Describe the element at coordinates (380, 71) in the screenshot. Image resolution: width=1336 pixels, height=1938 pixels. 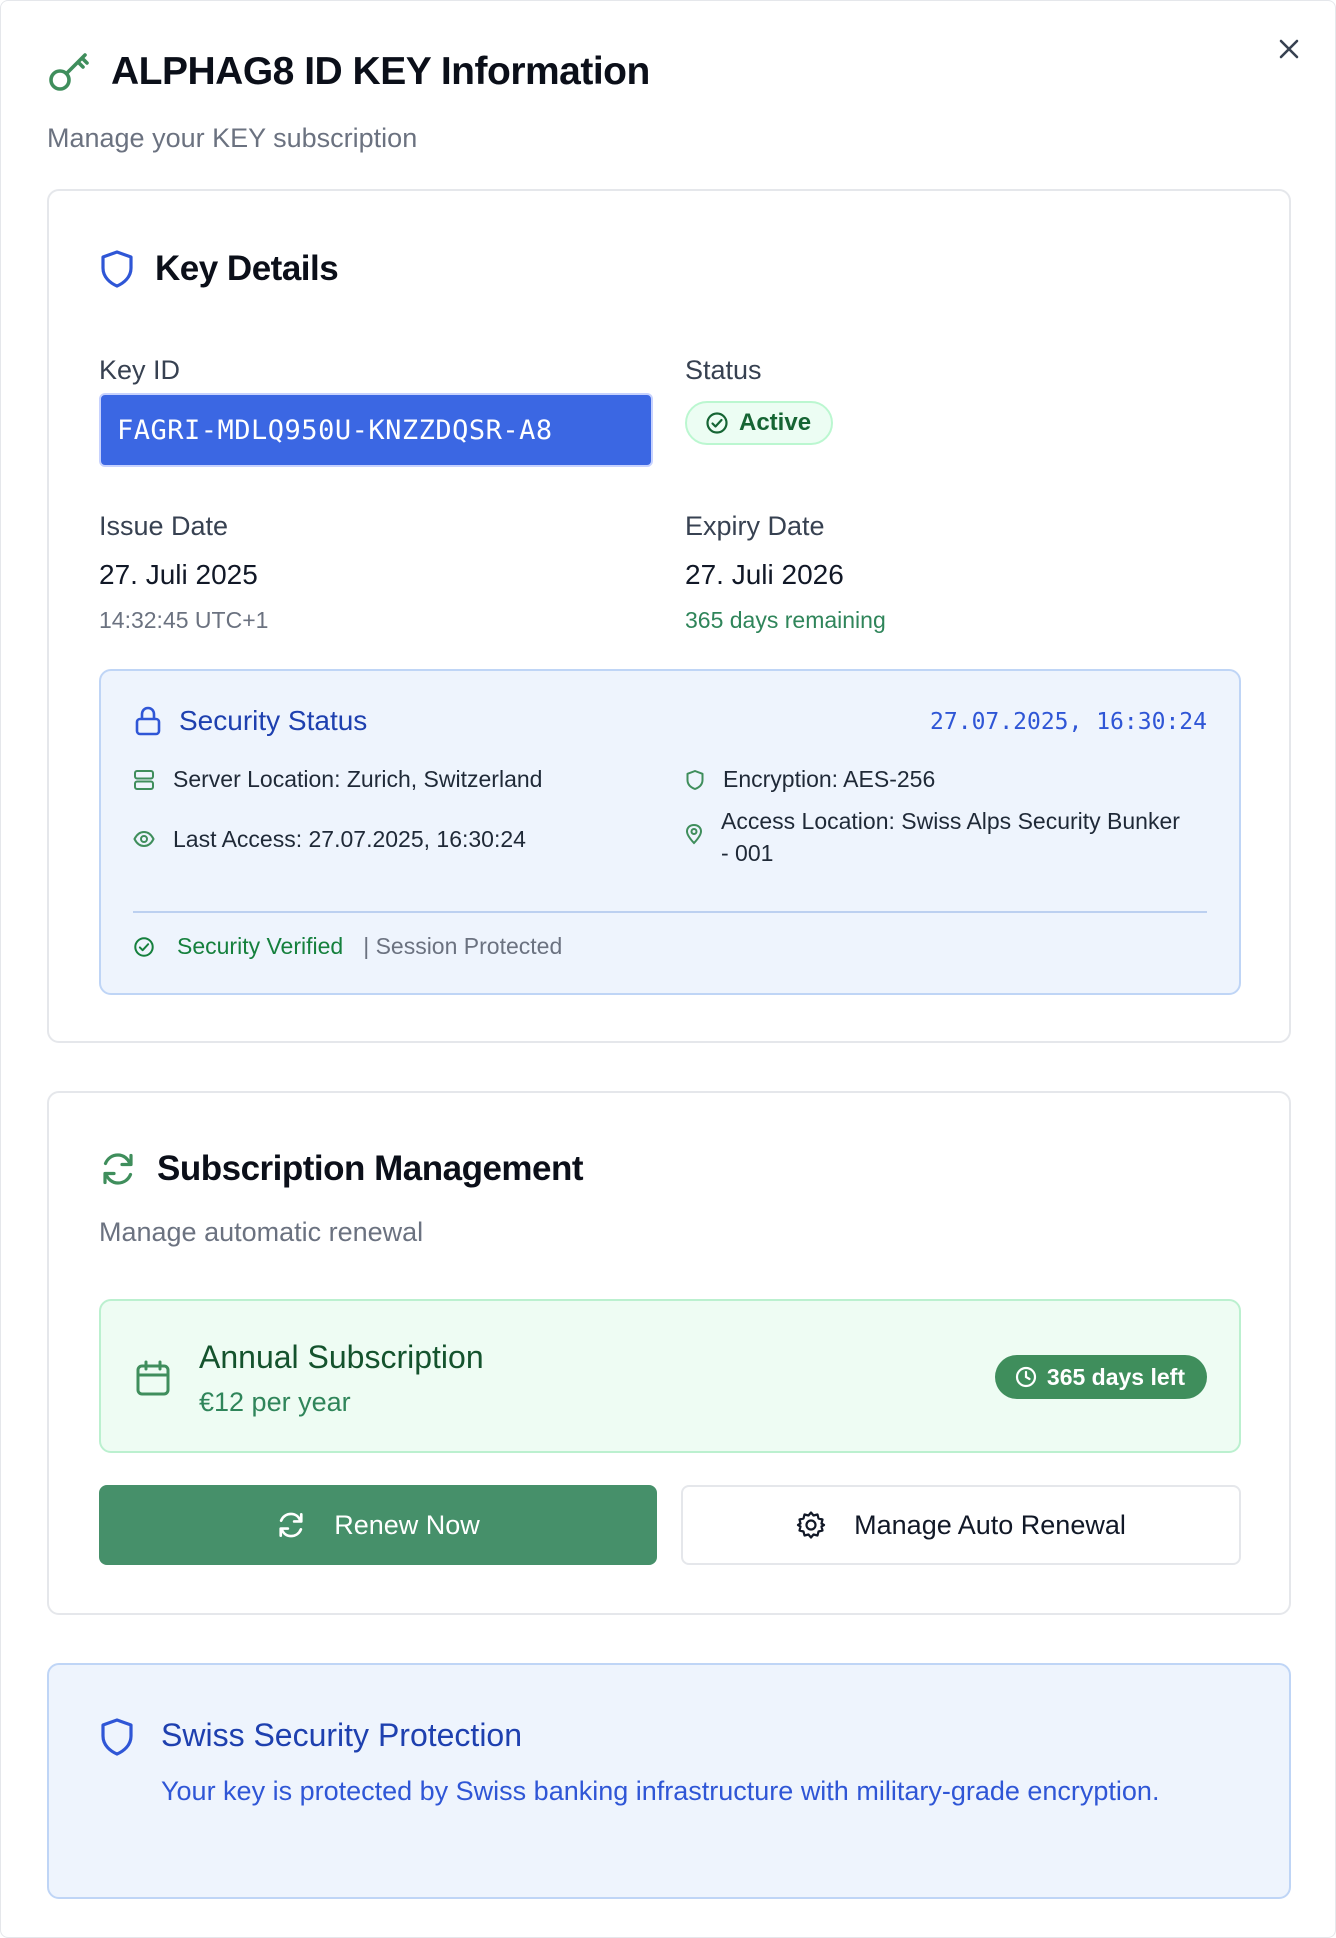
I see `dialog-title: ALPHAG8 ID KEY Information` at that location.